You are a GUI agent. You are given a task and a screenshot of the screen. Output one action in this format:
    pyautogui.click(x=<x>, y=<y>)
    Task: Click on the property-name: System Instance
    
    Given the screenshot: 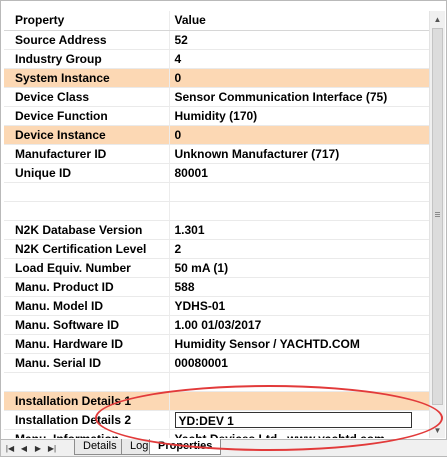 What is the action you would take?
    pyautogui.click(x=87, y=78)
    